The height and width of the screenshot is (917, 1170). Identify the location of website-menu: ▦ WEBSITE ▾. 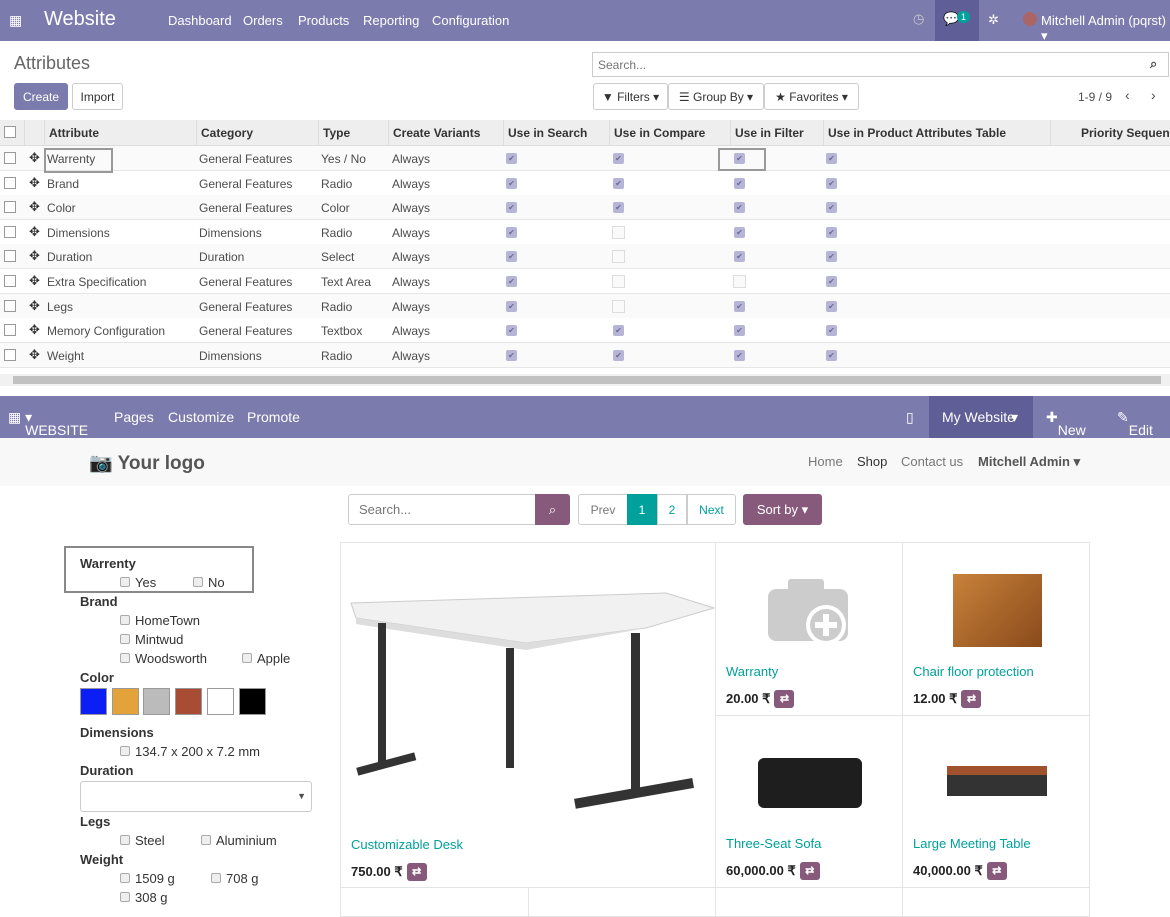
(48, 423).